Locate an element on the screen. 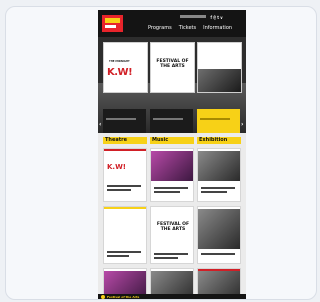 This screenshot has width=320, height=302. logo-white-block is located at coordinates (110, 26).